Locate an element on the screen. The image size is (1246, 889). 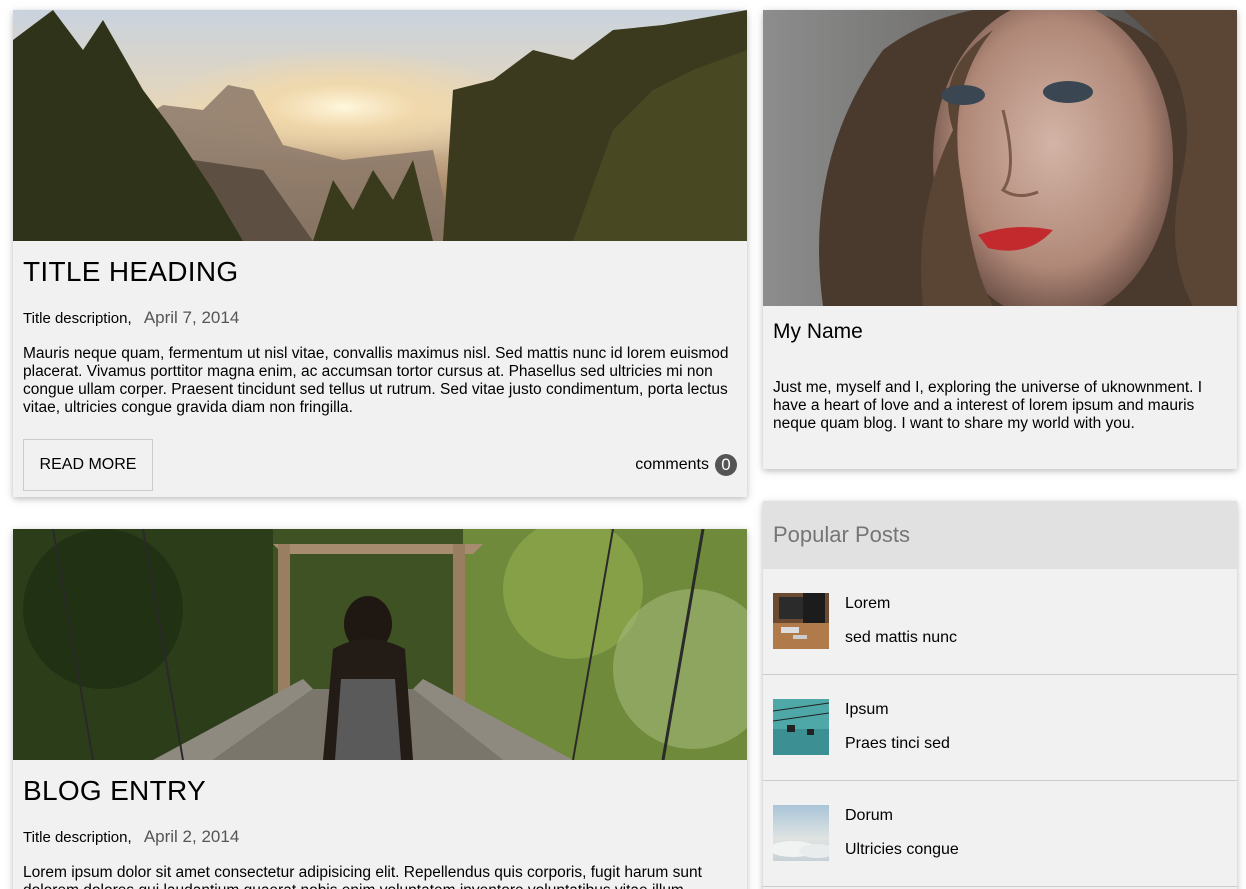
popular-post-subtitle: sed mattis nunc is located at coordinates (901, 637).